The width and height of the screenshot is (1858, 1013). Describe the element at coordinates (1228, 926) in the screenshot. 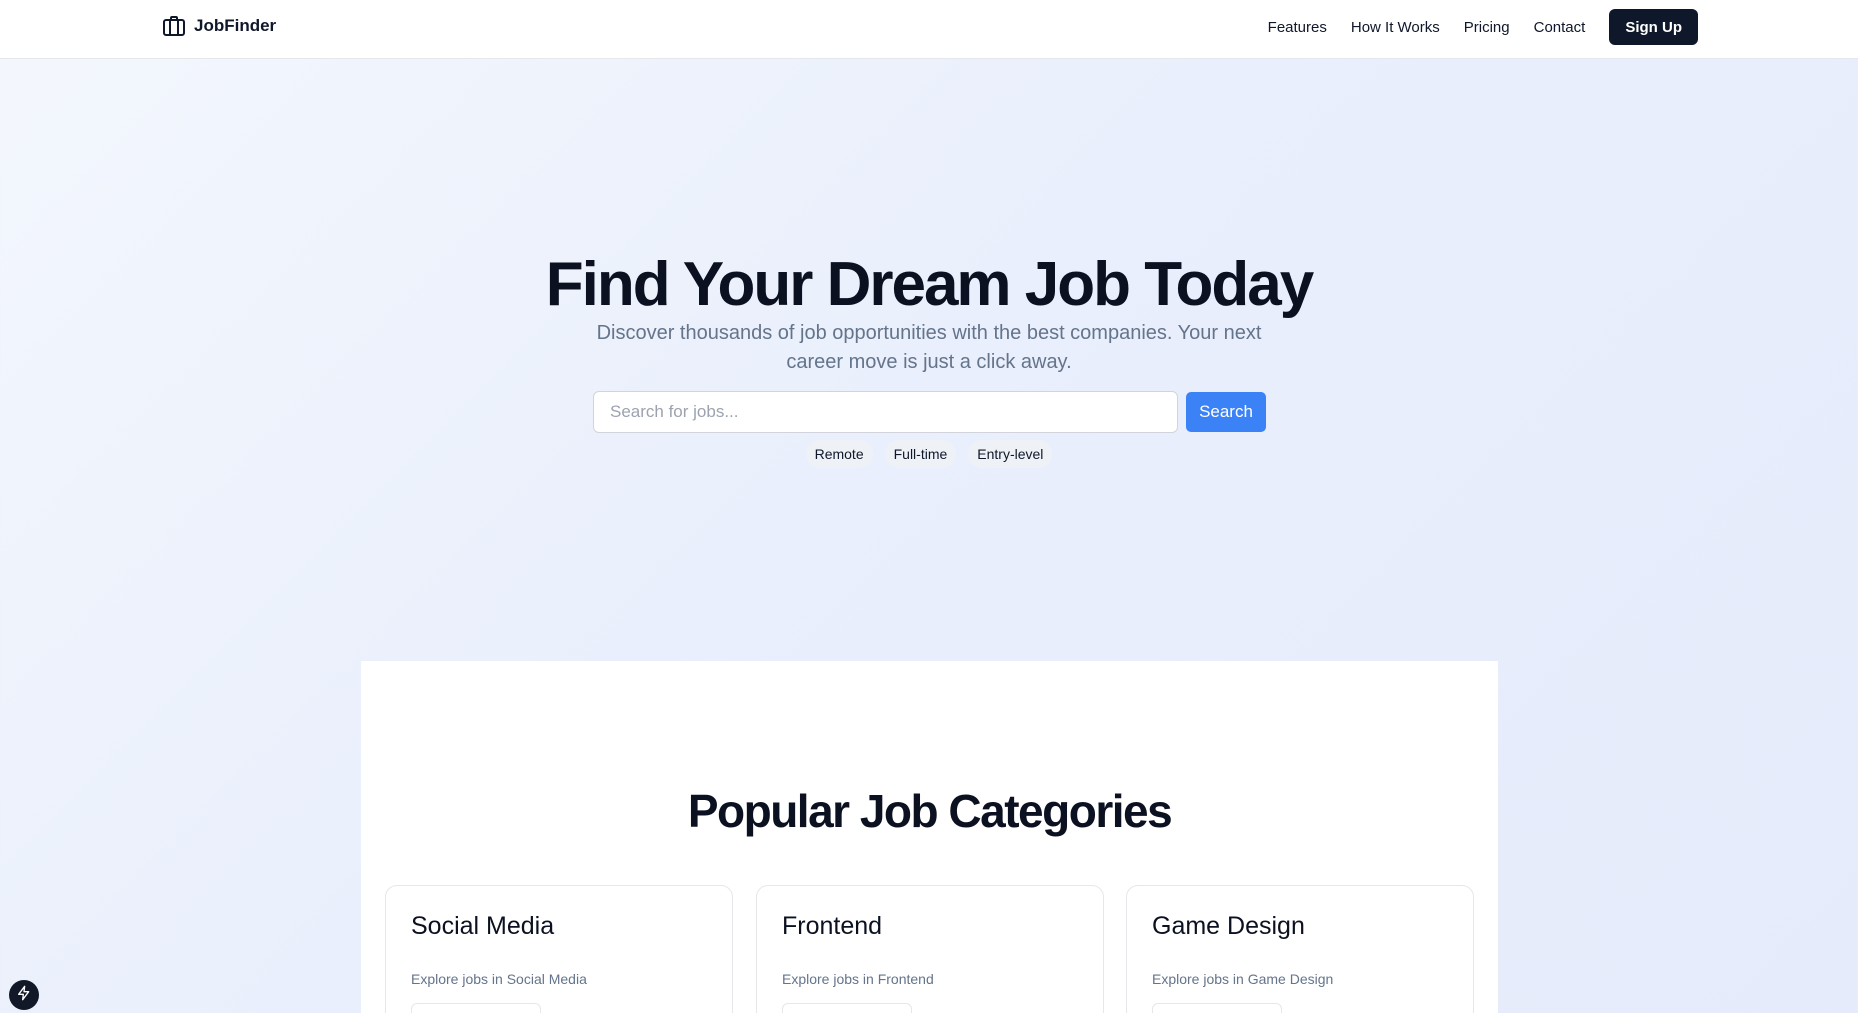

I see `category-card-title: Game Design` at that location.